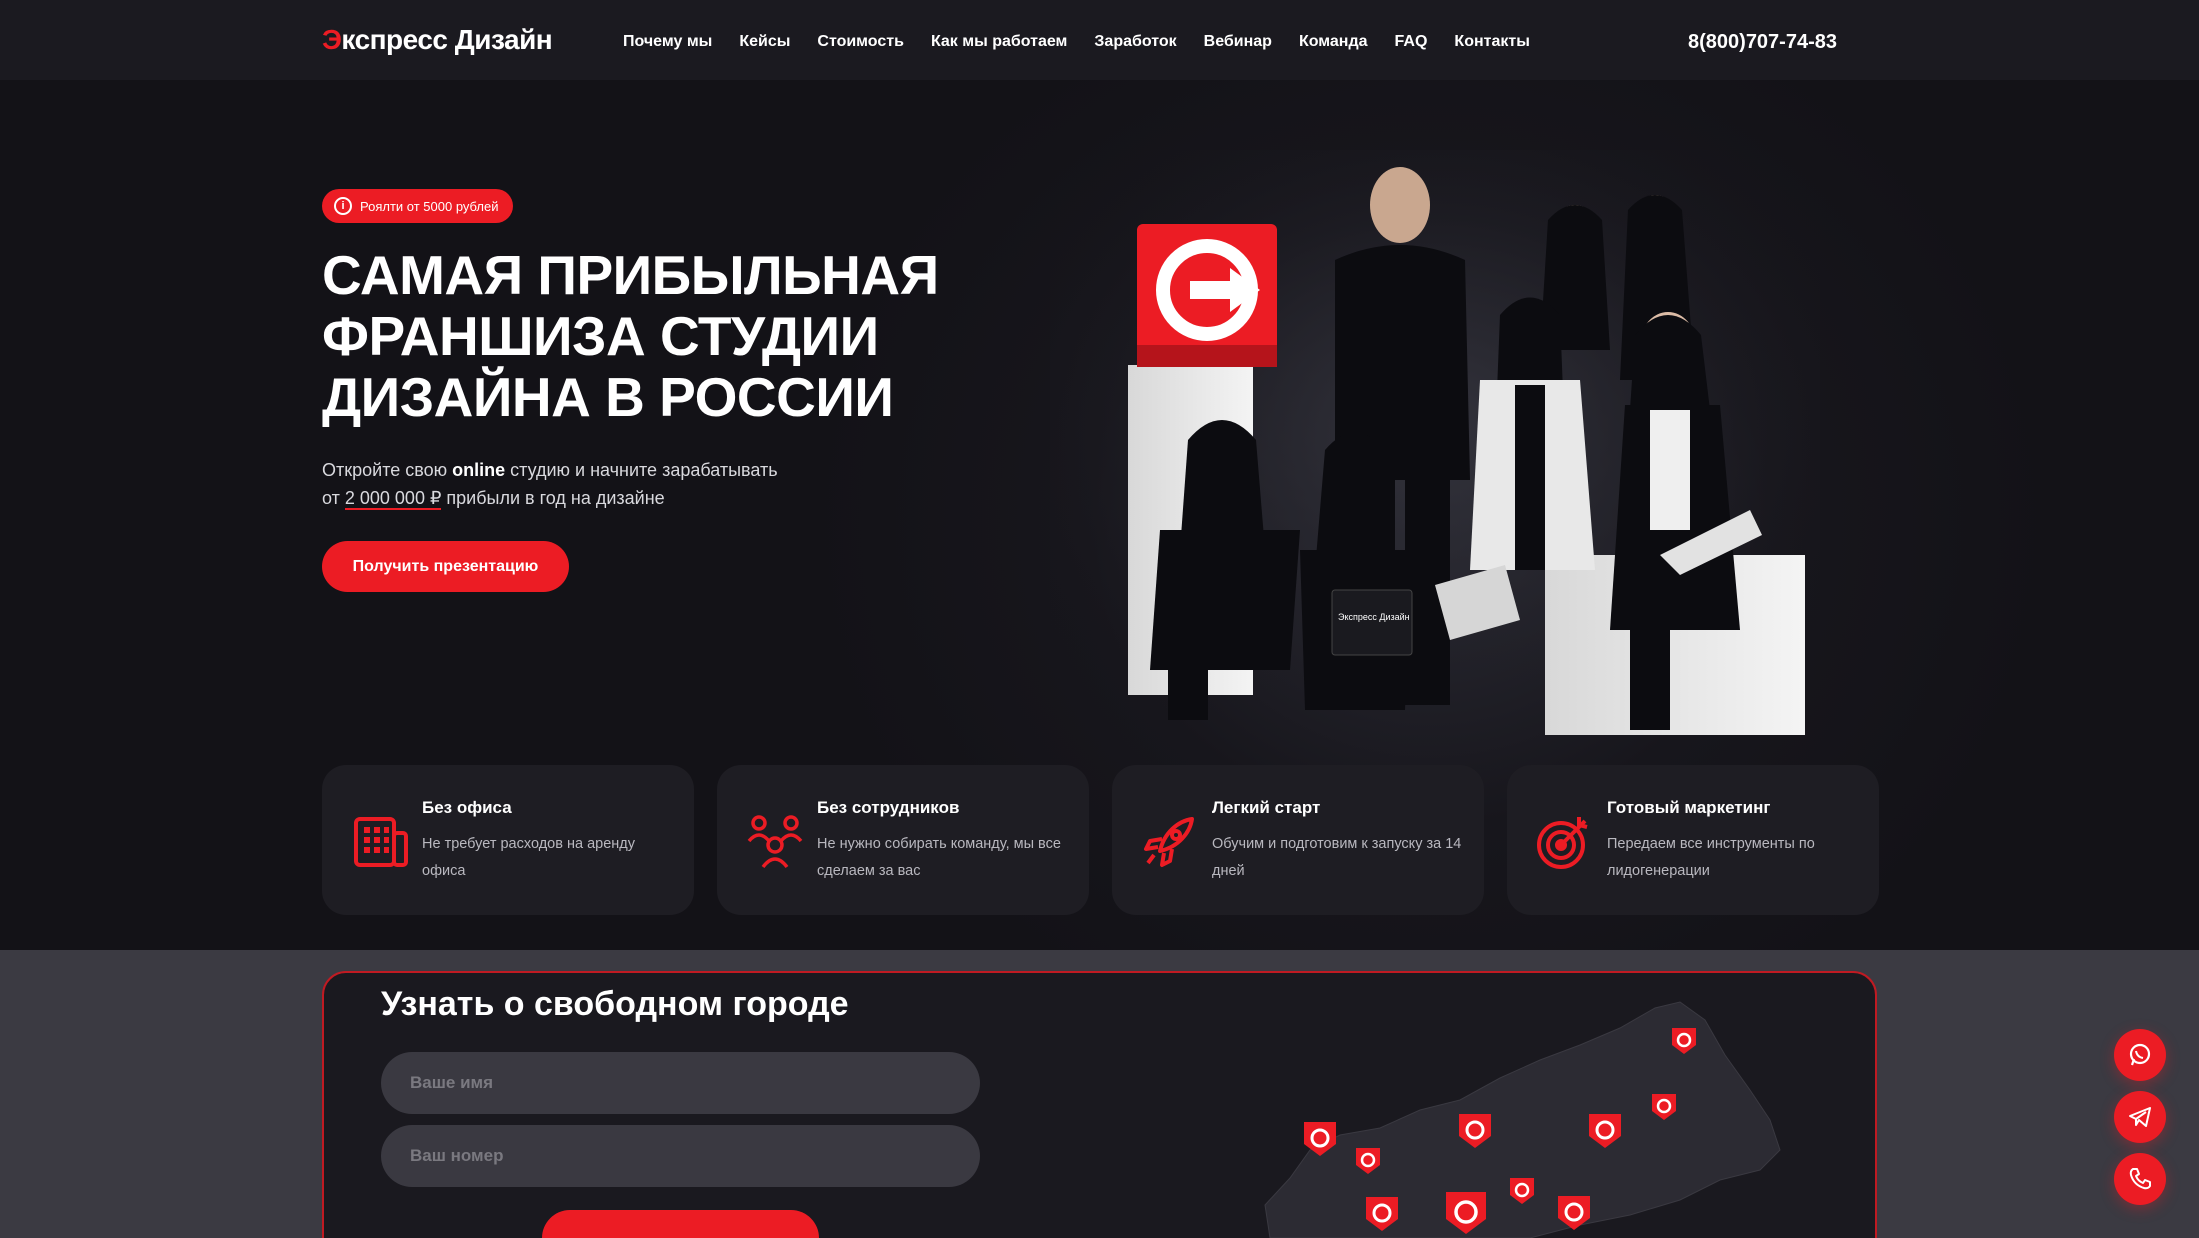 This screenshot has height=1238, width=2199. Describe the element at coordinates (860, 42) in the screenshot. I see `nav-item-price: Стоимость` at that location.